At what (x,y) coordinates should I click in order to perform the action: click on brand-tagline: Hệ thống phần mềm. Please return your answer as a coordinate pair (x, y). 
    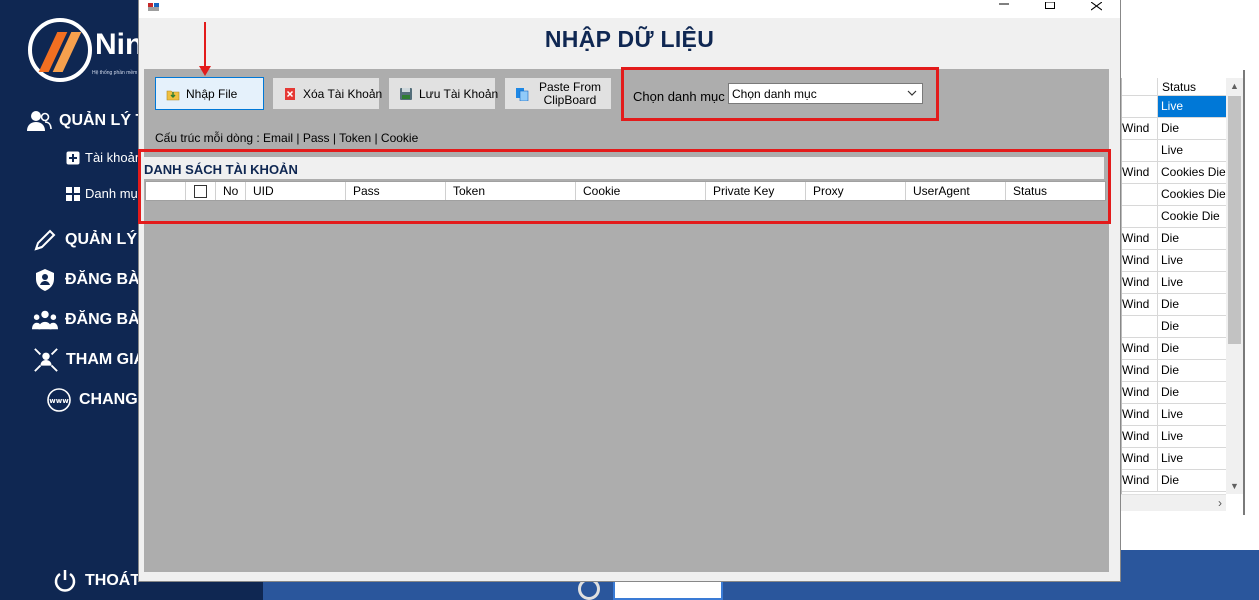
    Looking at the image, I should click on (115, 73).